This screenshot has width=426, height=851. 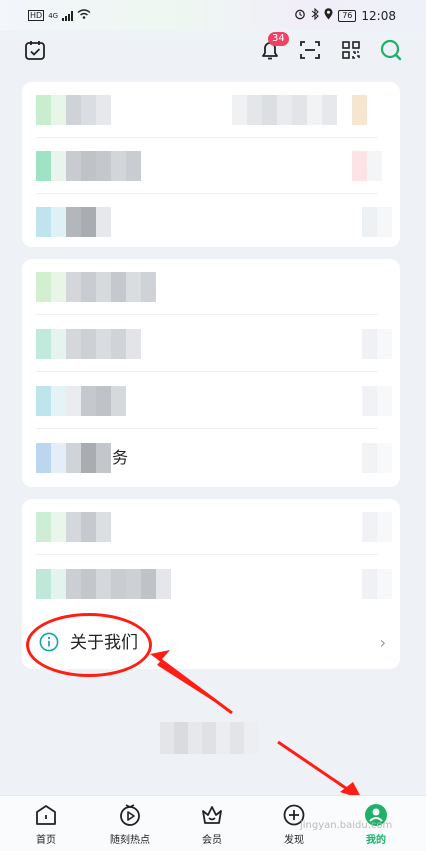 I want to click on tab-label: 我的, so click(x=376, y=840).